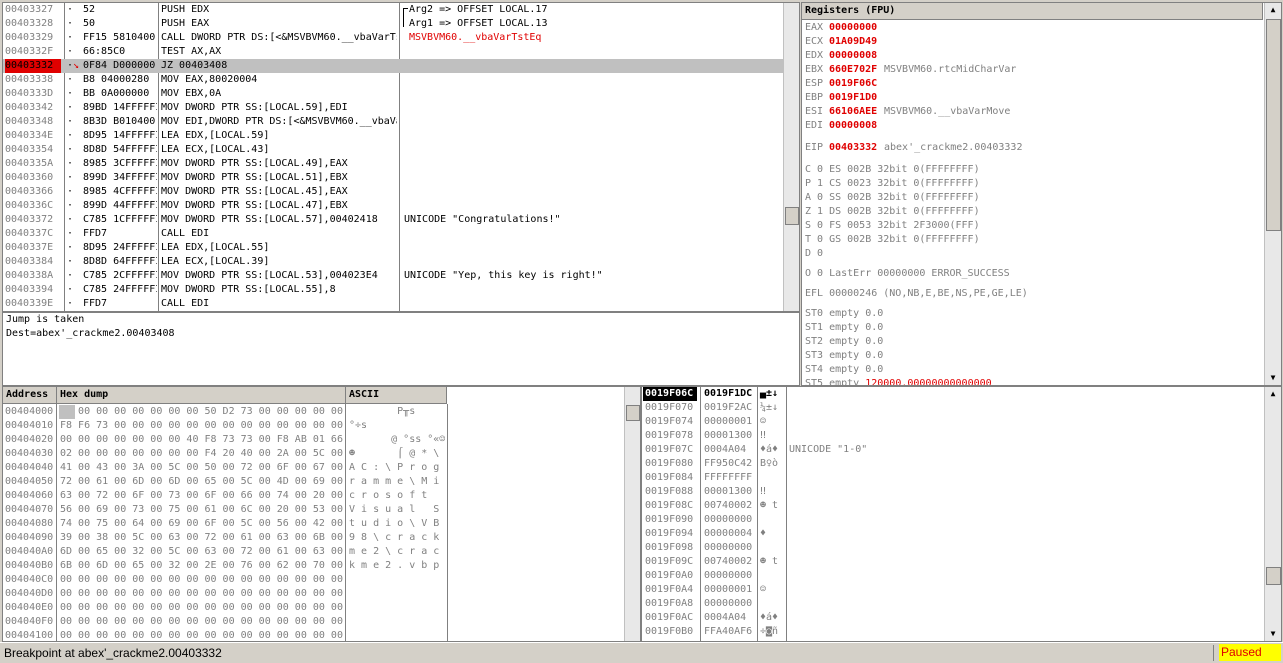 Image resolution: width=1283 pixels, height=663 pixels. What do you see at coordinates (856, 148) in the screenshot?
I see `register-value: 00403332` at bounding box center [856, 148].